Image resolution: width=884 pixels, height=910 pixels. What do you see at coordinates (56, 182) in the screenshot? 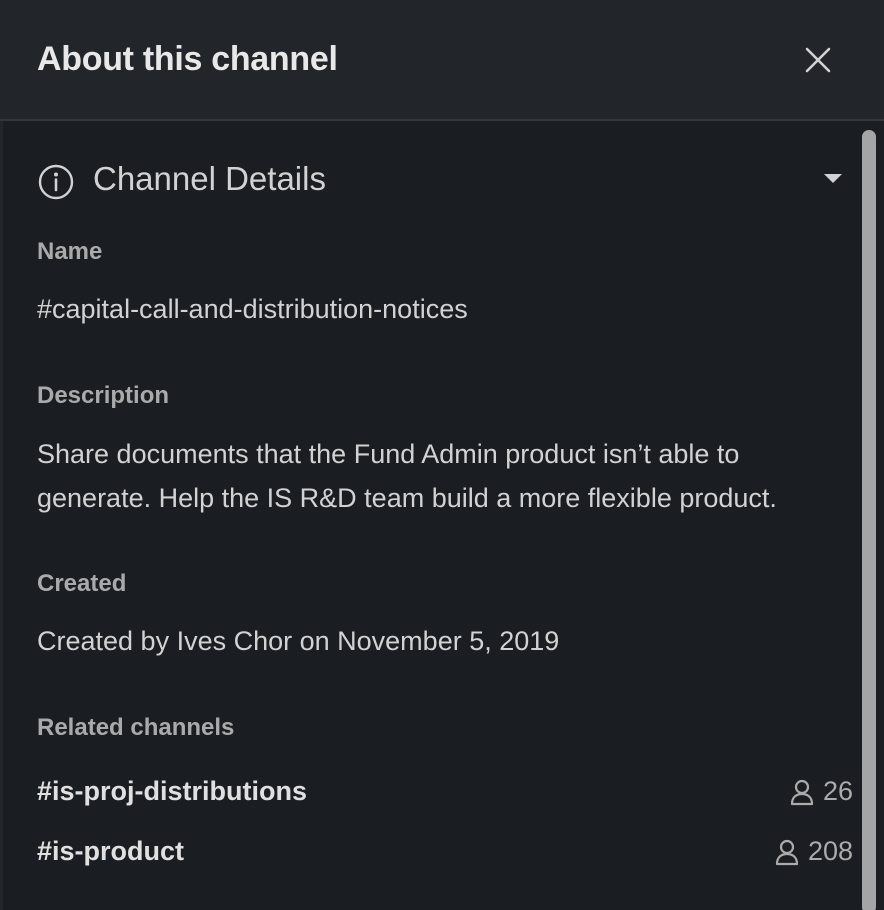
I see `info-icon` at bounding box center [56, 182].